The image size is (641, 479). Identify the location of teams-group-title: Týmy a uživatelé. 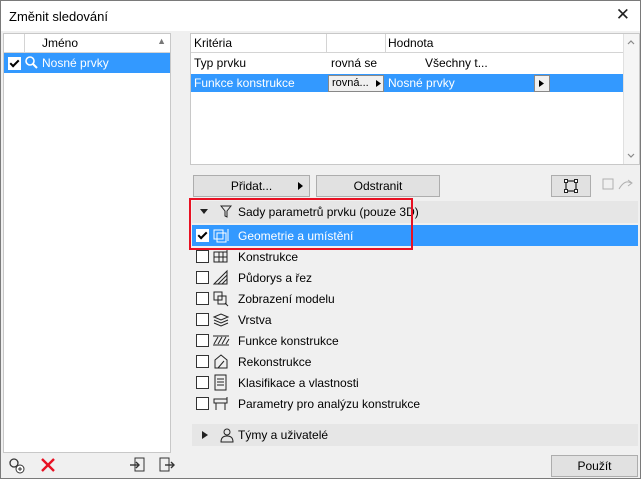
(283, 435).